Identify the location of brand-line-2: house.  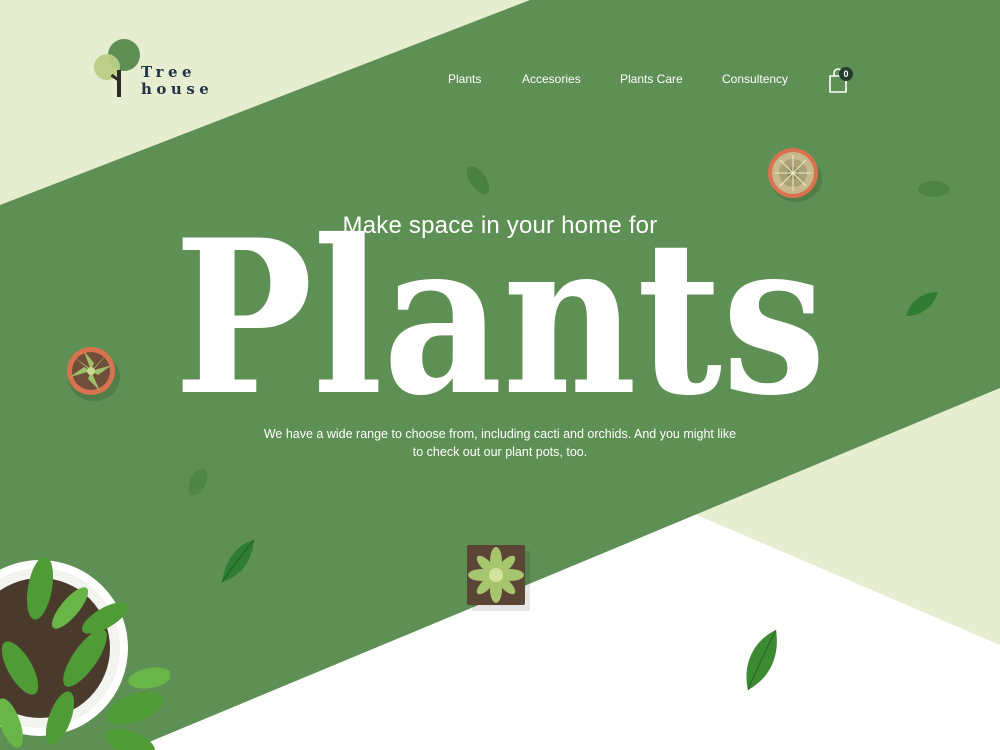
(177, 89).